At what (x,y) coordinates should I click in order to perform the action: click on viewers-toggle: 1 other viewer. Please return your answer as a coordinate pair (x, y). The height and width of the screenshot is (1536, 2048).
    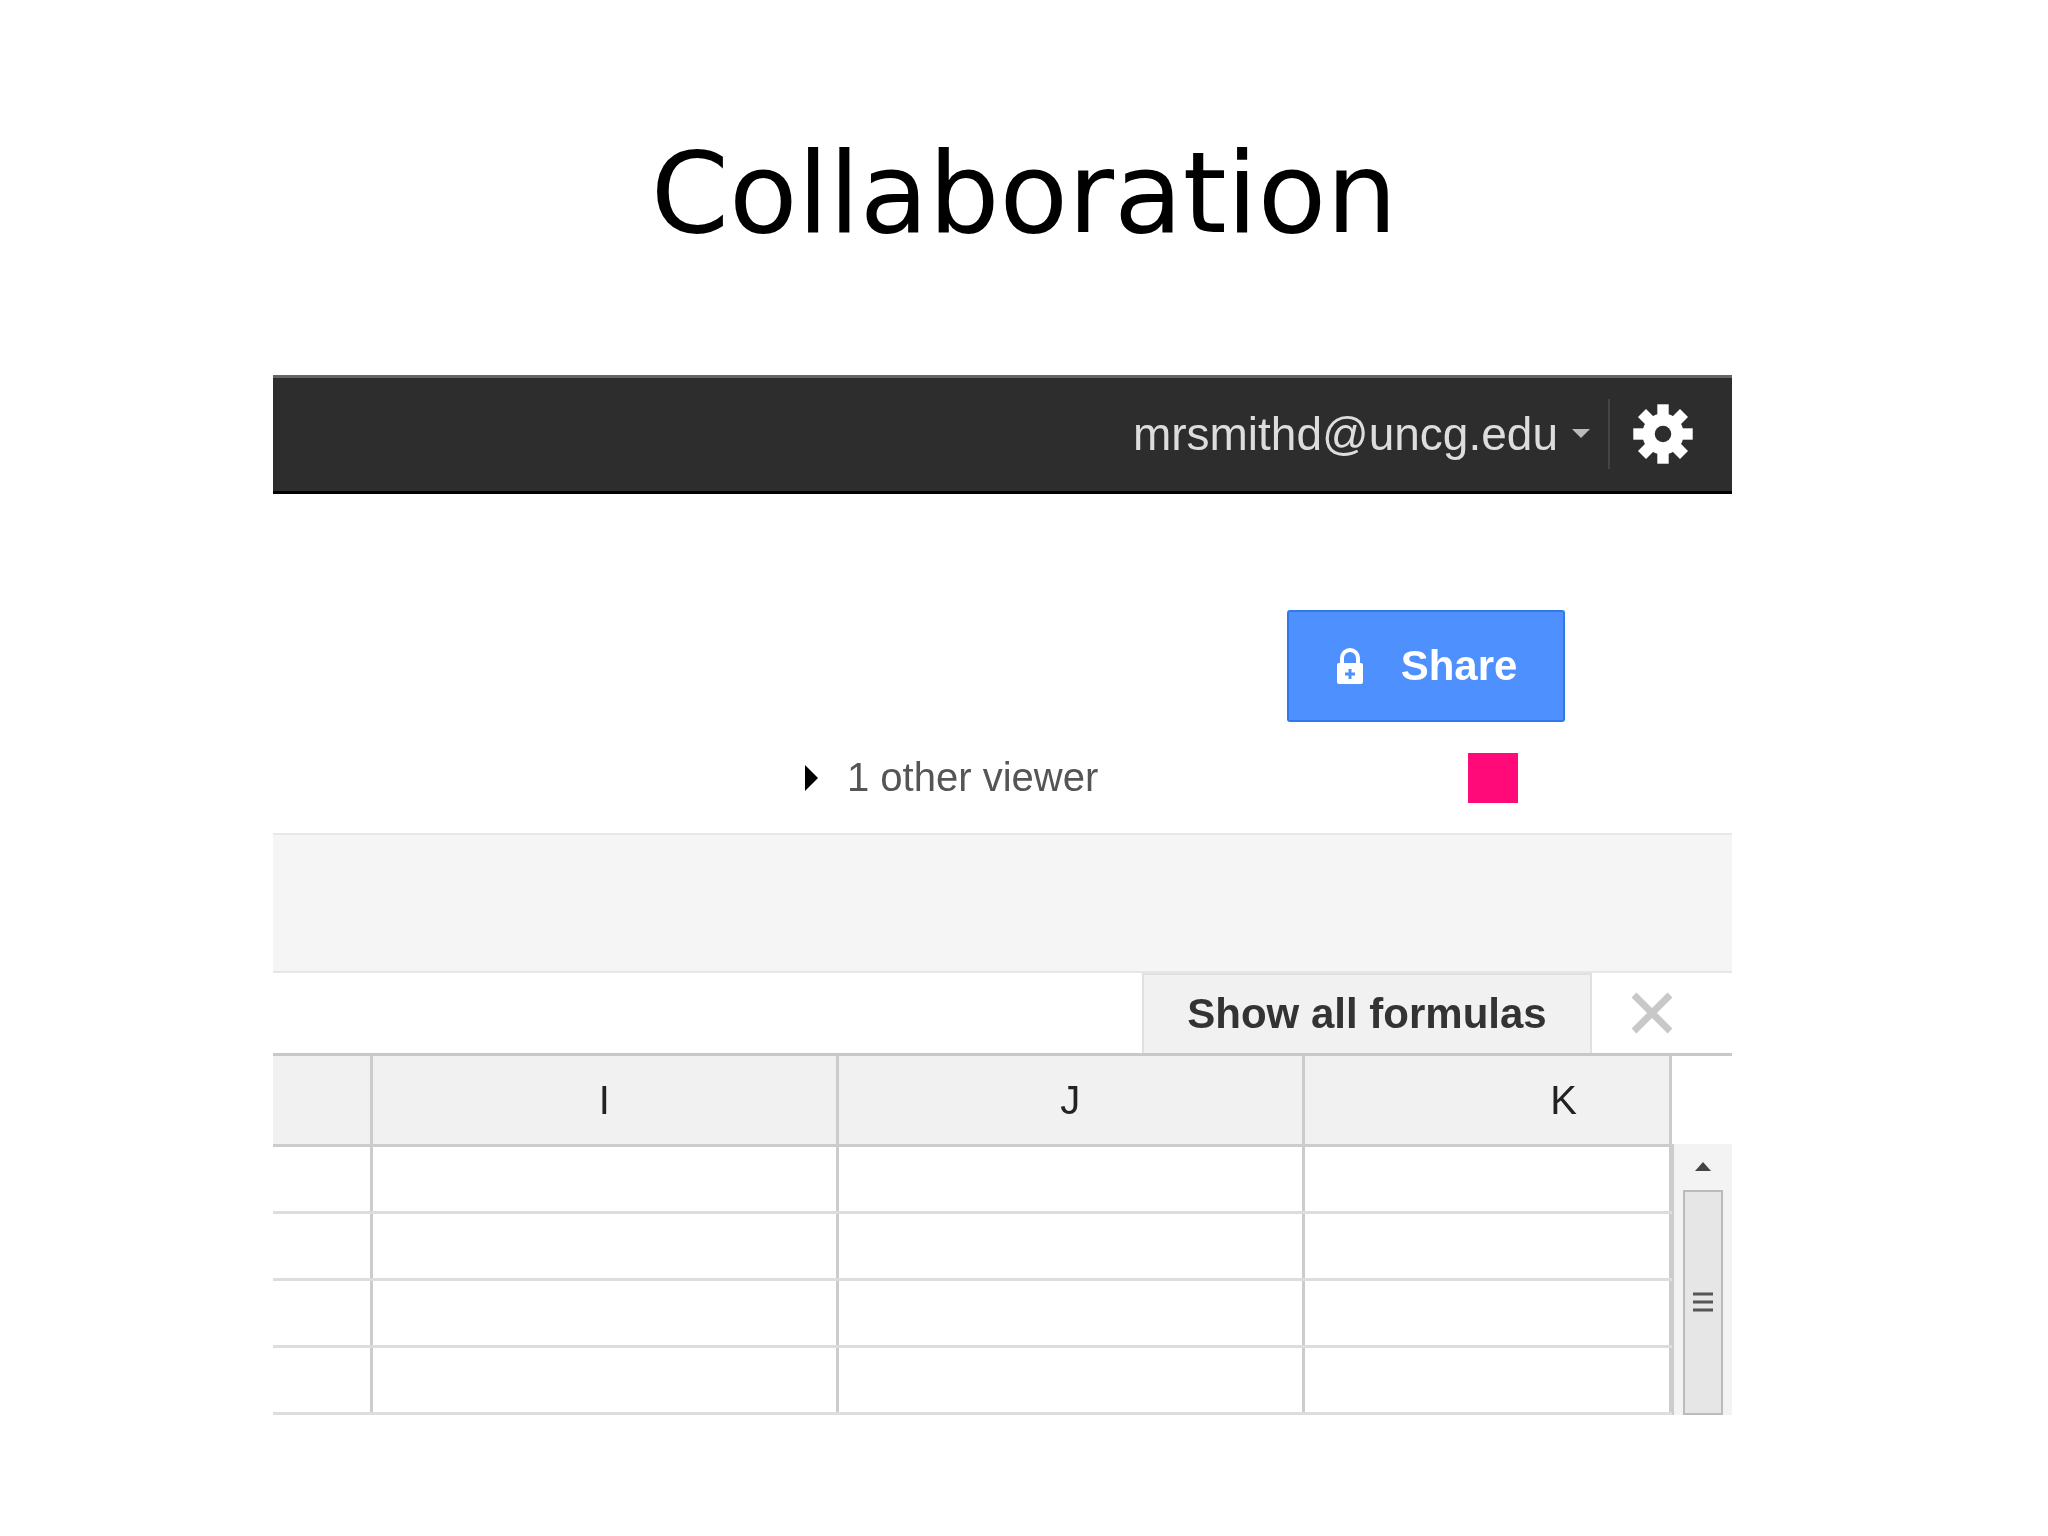
    Looking at the image, I should click on (951, 778).